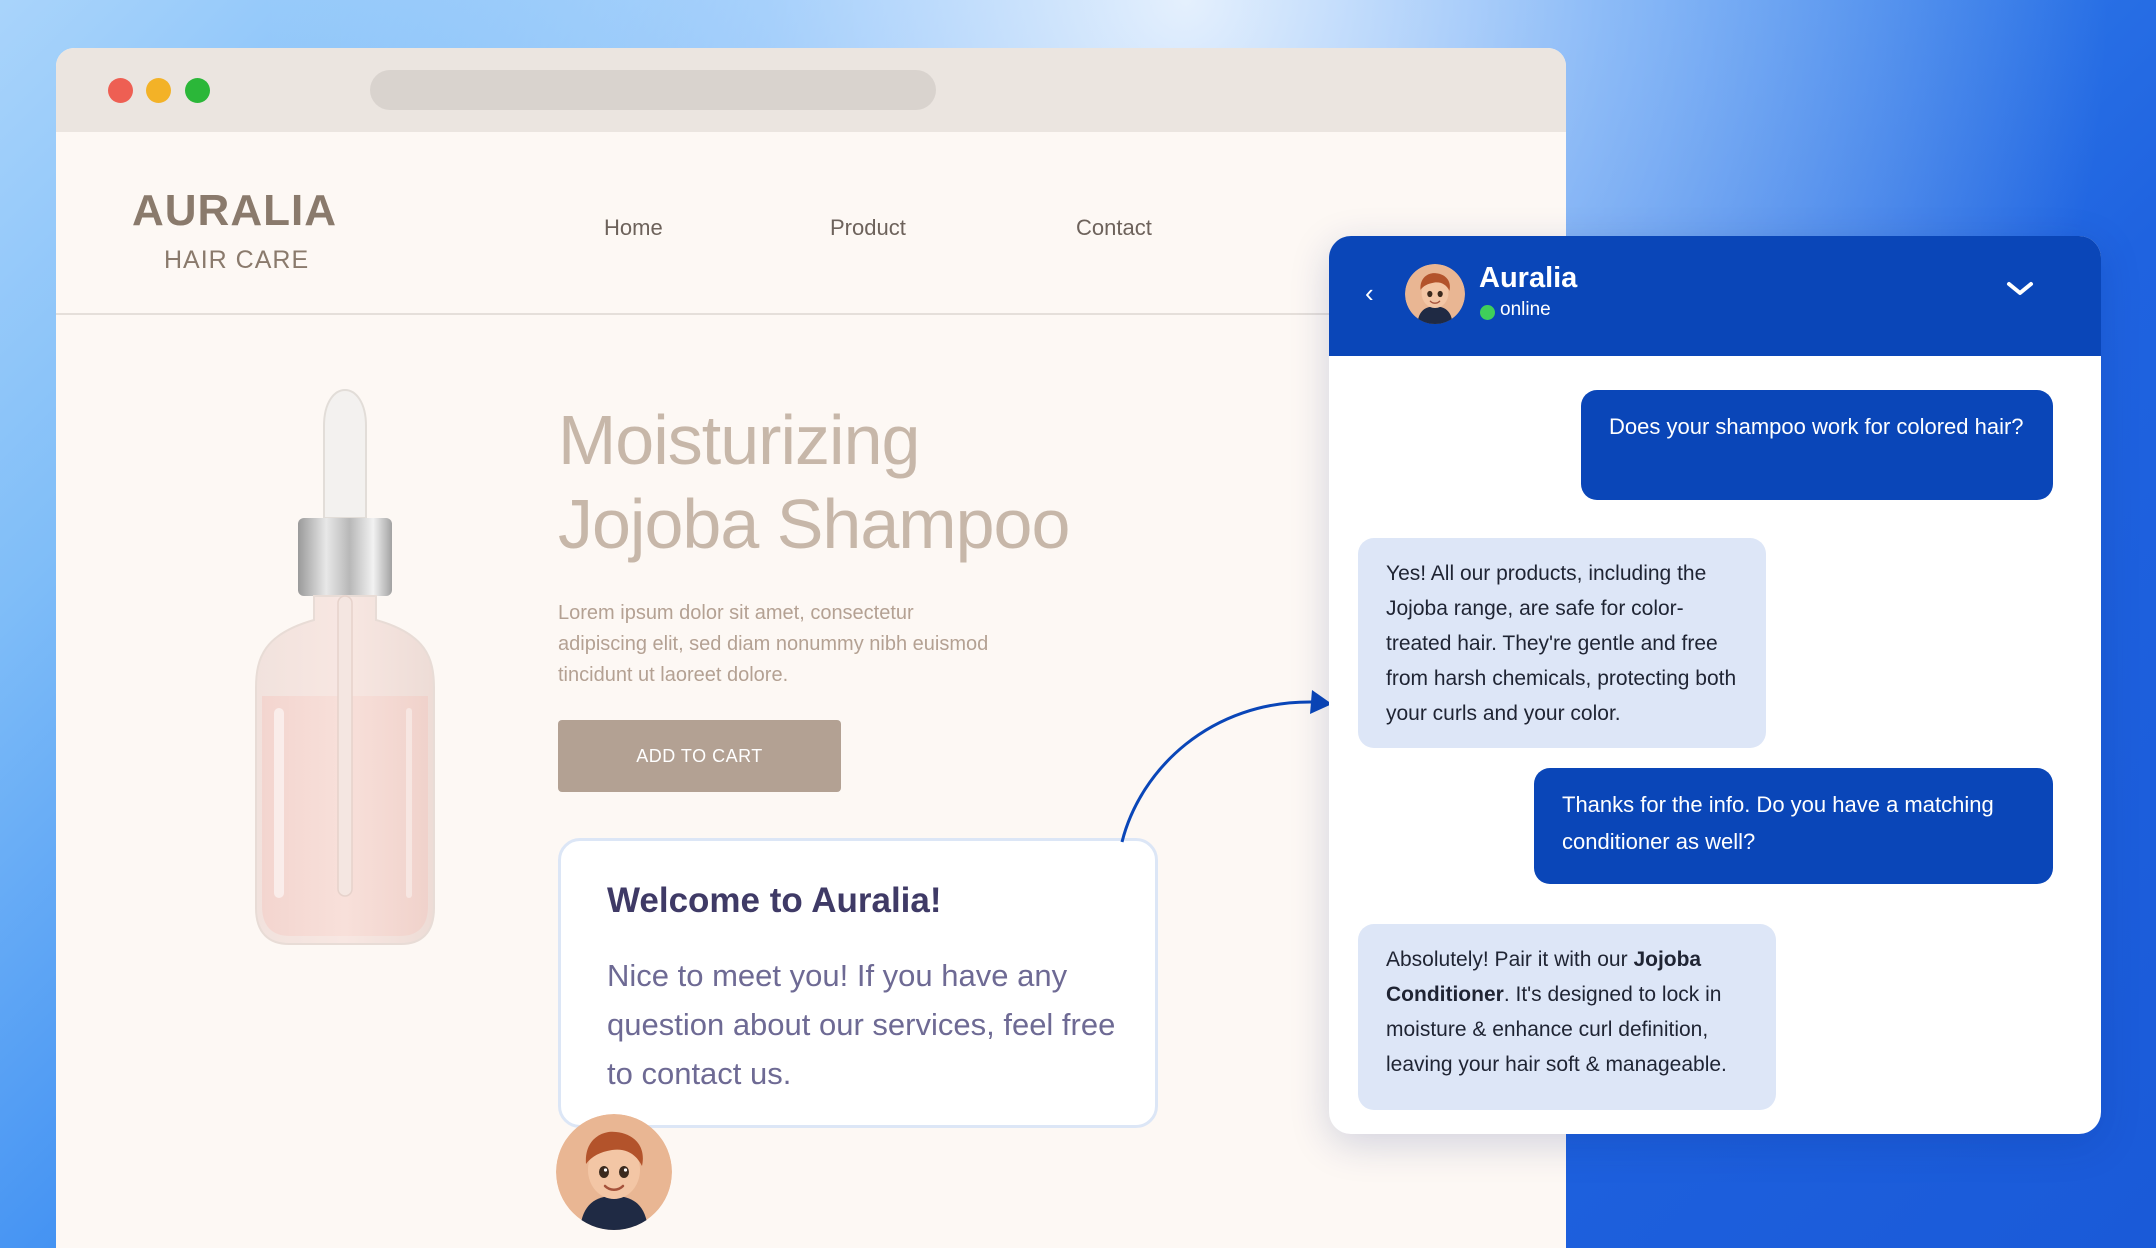  I want to click on assistant-avatar-launcher, so click(614, 1172).